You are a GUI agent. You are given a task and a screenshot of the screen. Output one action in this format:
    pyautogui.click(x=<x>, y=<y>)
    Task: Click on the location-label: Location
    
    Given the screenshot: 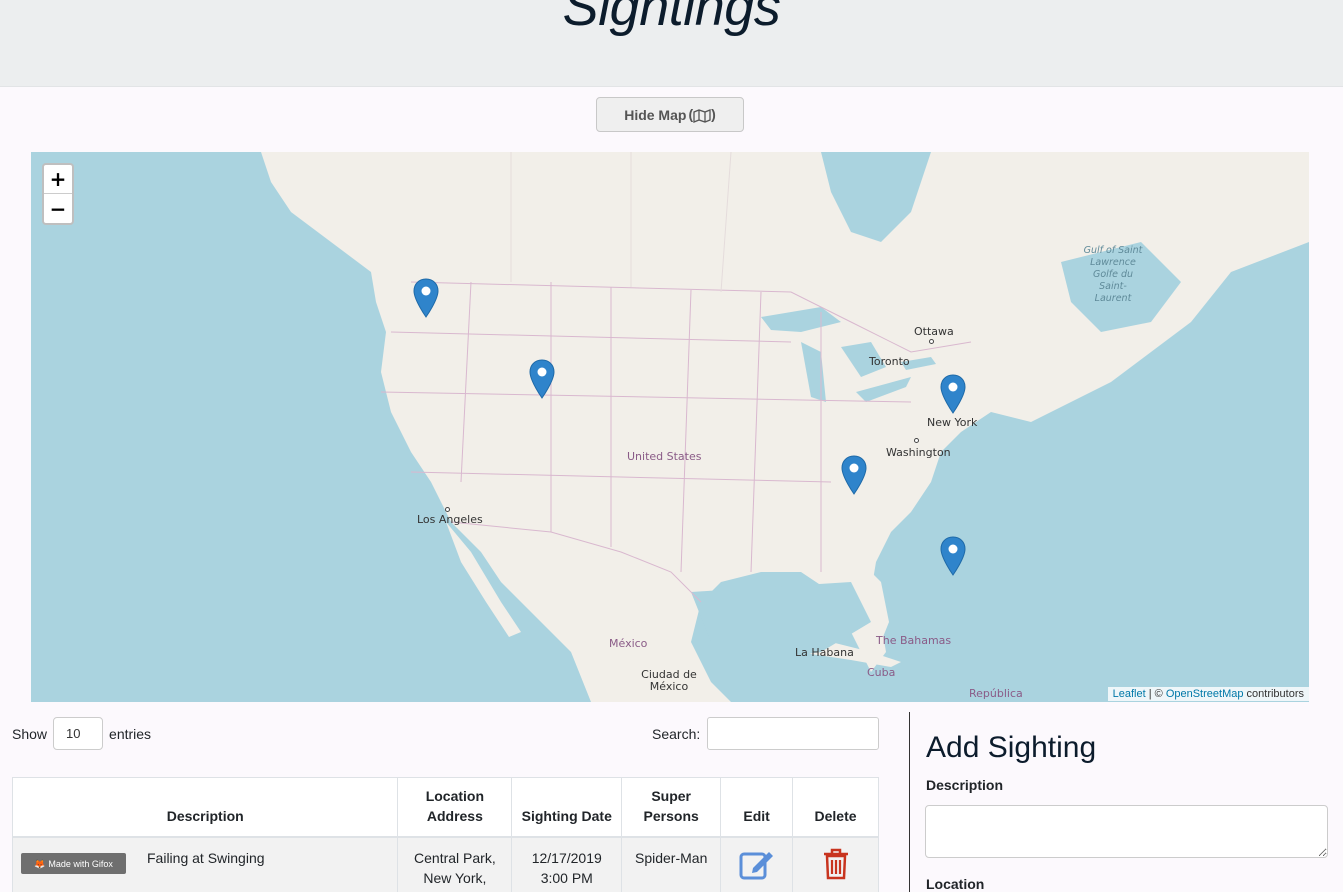 What is the action you would take?
    pyautogui.click(x=955, y=884)
    